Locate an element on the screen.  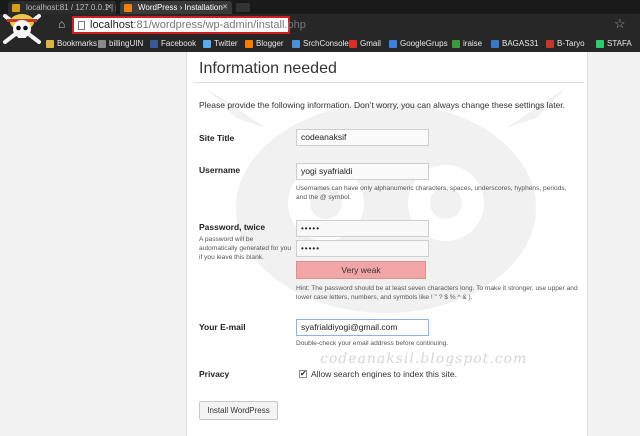
bookmark-item: STAFA is located at coordinates (614, 44).